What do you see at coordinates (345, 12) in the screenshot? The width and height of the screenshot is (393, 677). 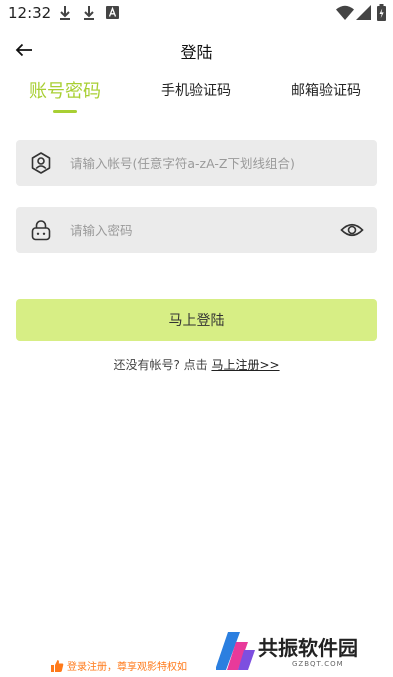 I see `wifi-icon` at bounding box center [345, 12].